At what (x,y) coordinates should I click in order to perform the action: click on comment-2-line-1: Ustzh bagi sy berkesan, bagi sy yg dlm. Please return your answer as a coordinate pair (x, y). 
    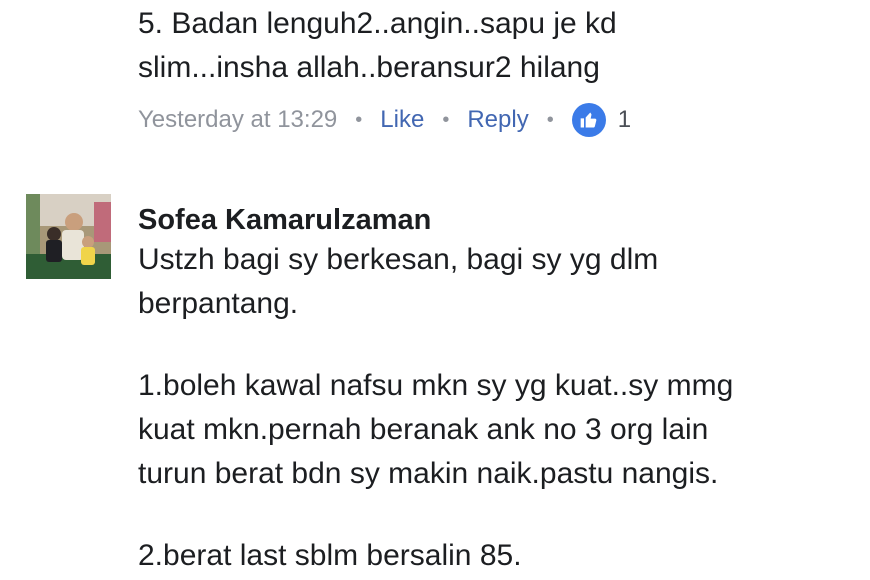
    Looking at the image, I should click on (398, 259).